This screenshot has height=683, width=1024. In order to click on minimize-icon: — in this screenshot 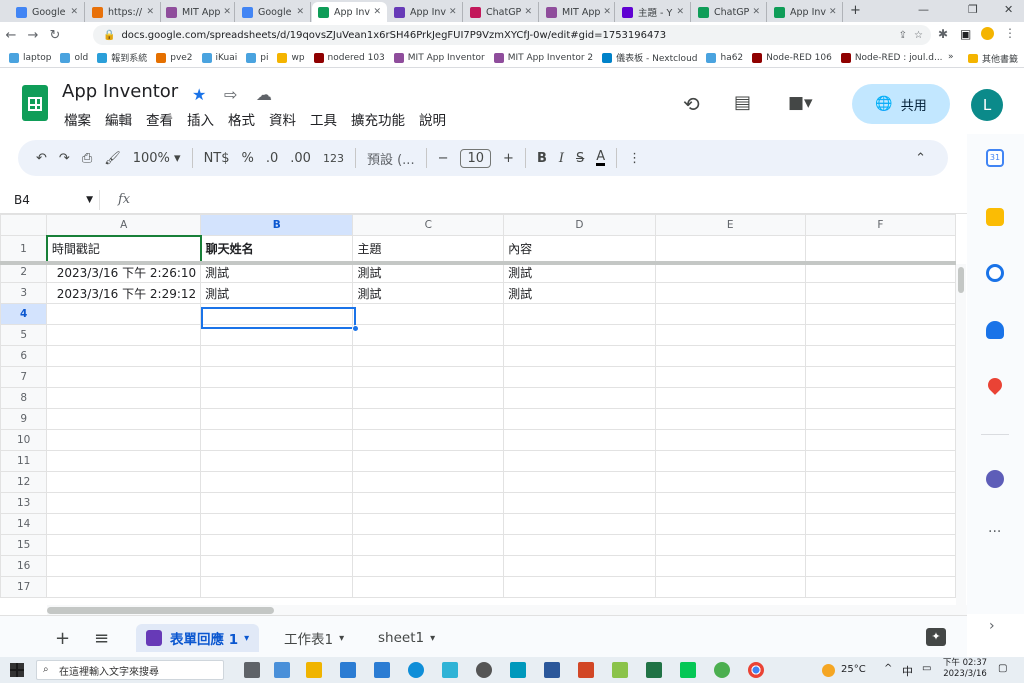, I will do `click(923, 9)`.